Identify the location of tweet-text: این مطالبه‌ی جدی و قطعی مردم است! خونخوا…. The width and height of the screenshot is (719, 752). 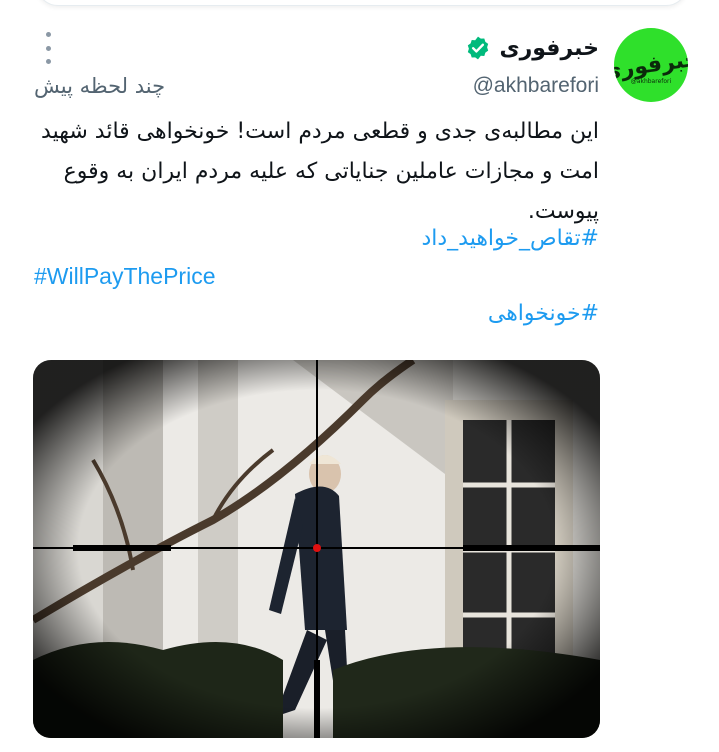
(320, 171).